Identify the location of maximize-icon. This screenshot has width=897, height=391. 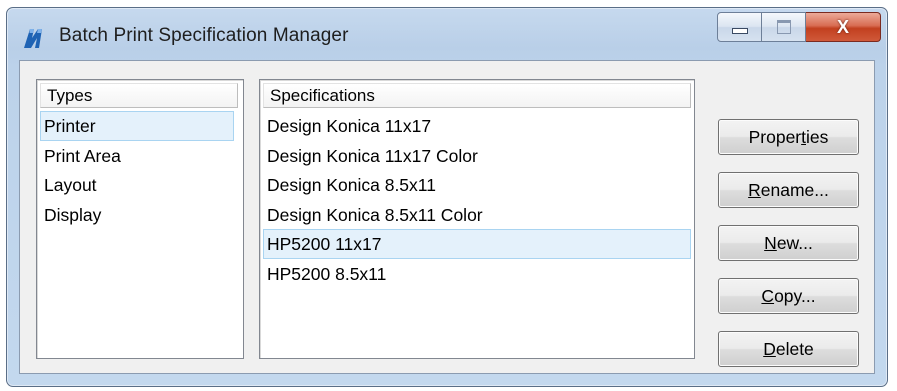
(783, 27).